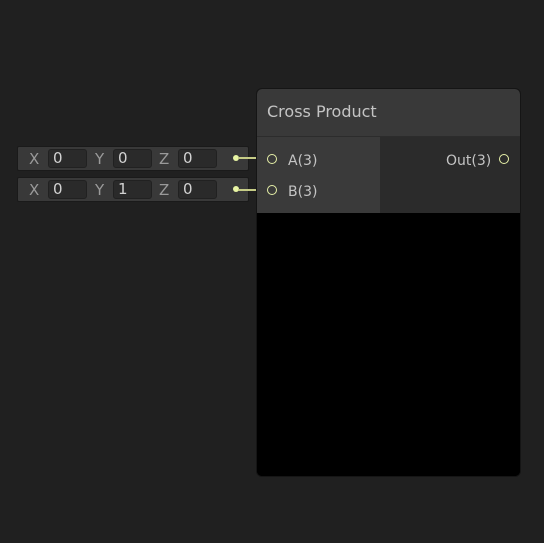  I want to click on a-x-field: 0, so click(67, 158).